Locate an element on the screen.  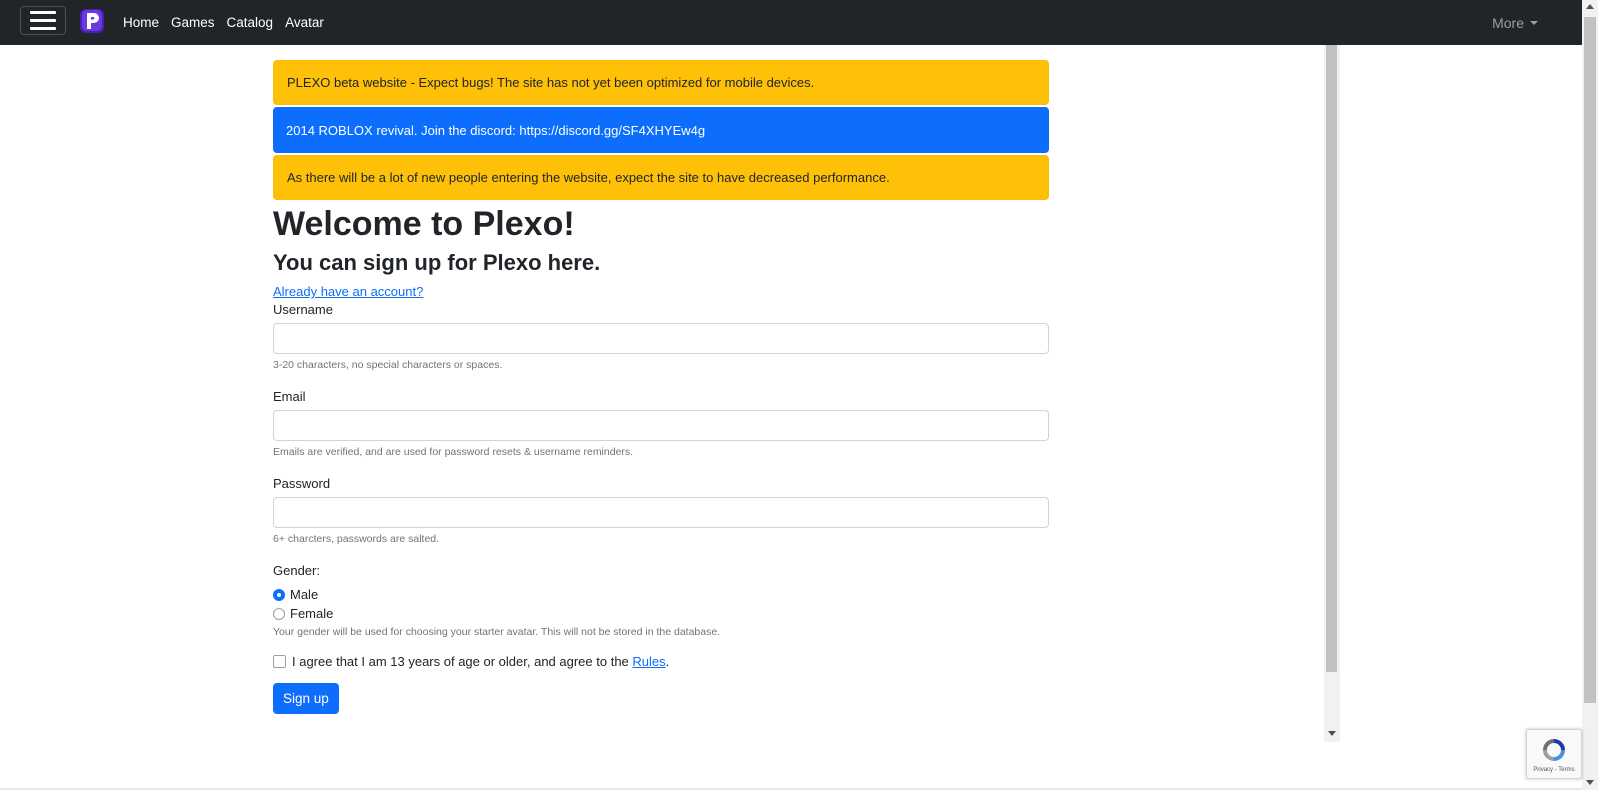
page-title: Welcome to Plexo! is located at coordinates (424, 224).